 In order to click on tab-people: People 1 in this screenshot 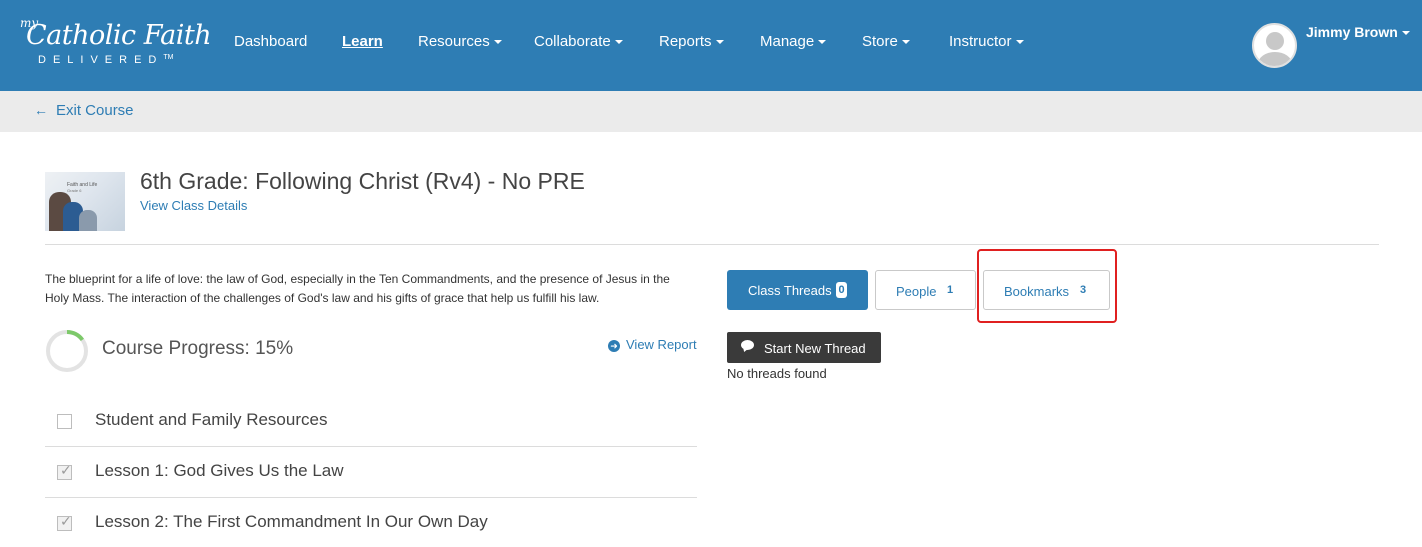, I will do `click(925, 290)`.